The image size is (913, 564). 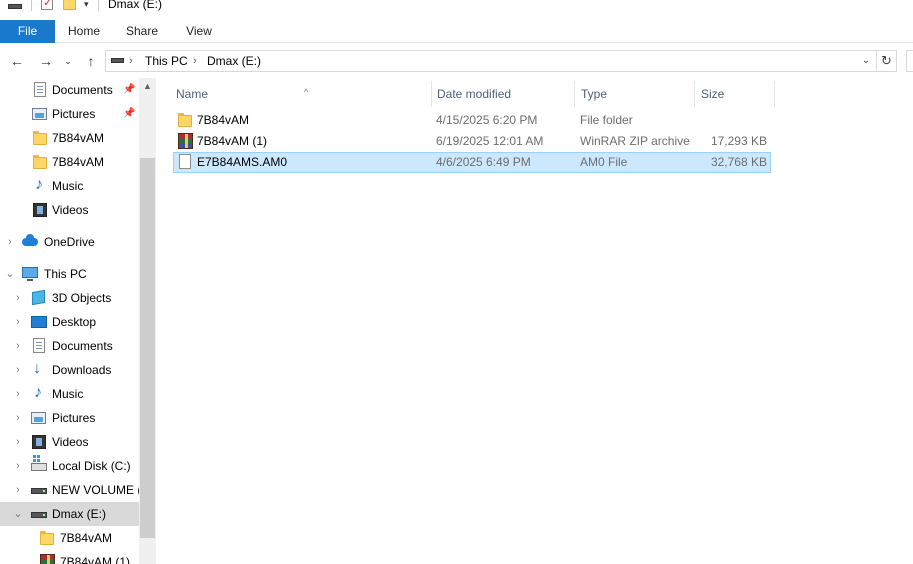 What do you see at coordinates (147, 86) in the screenshot?
I see `scroll-up-arrow-icon: ▲` at bounding box center [147, 86].